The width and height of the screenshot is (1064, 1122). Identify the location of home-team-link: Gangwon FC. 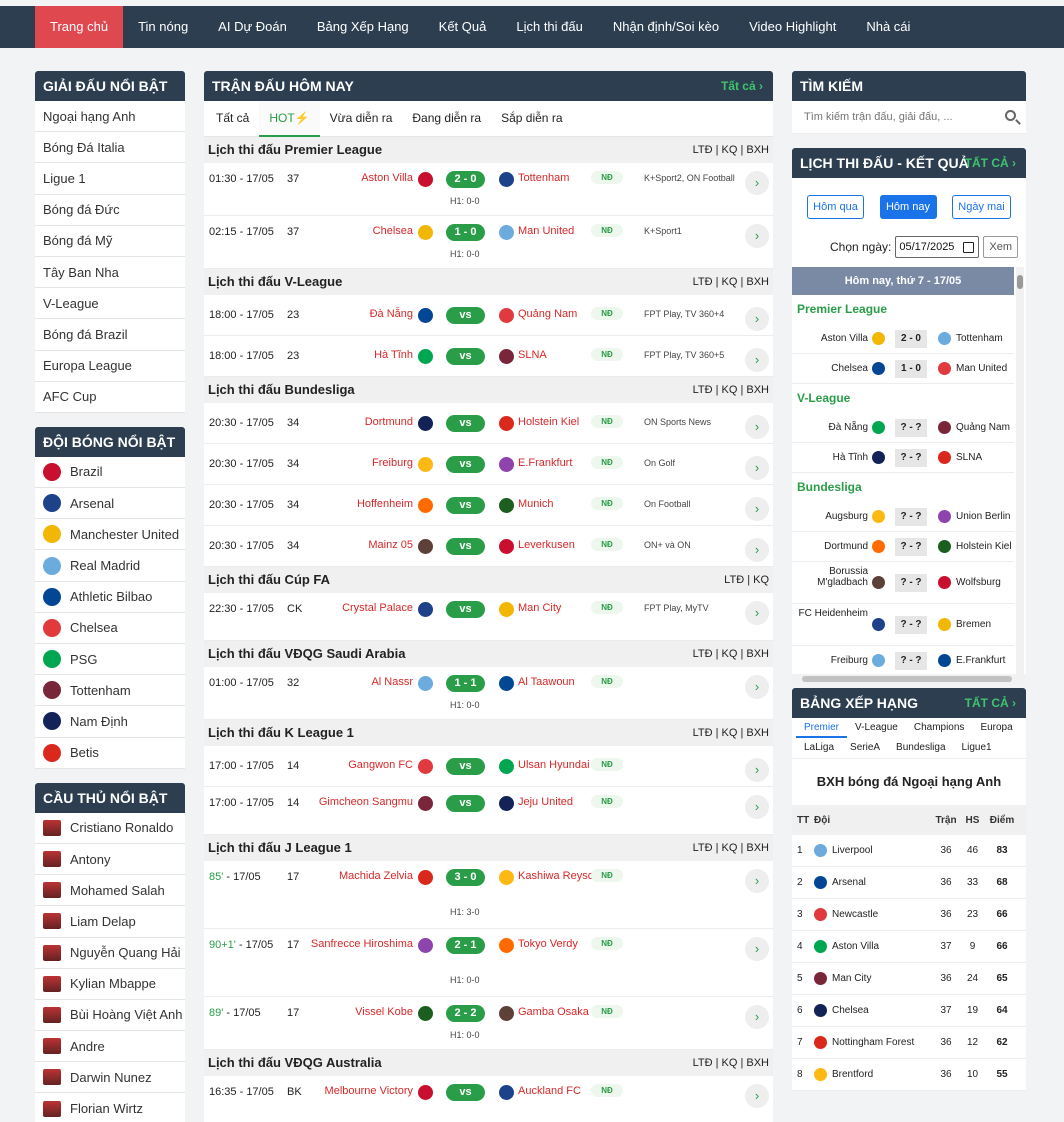
(358, 765).